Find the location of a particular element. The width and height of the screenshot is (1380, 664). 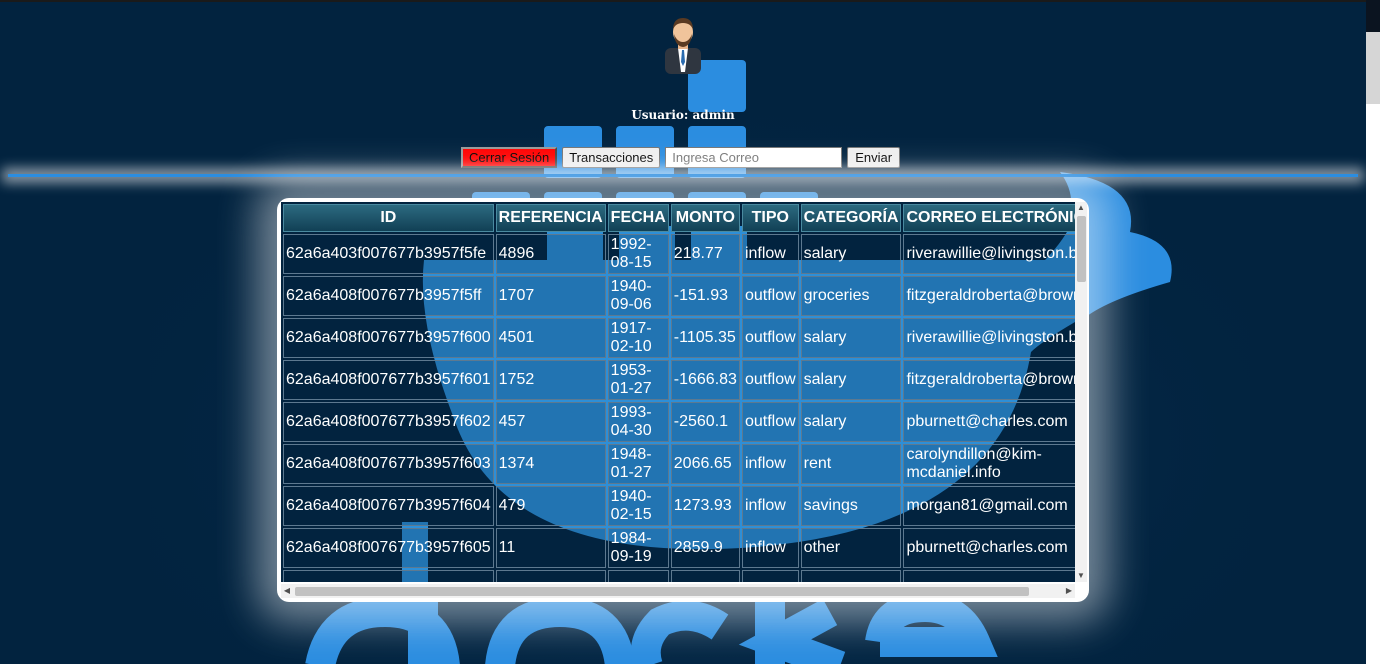

cell-monto: 2859.9 is located at coordinates (705, 548).